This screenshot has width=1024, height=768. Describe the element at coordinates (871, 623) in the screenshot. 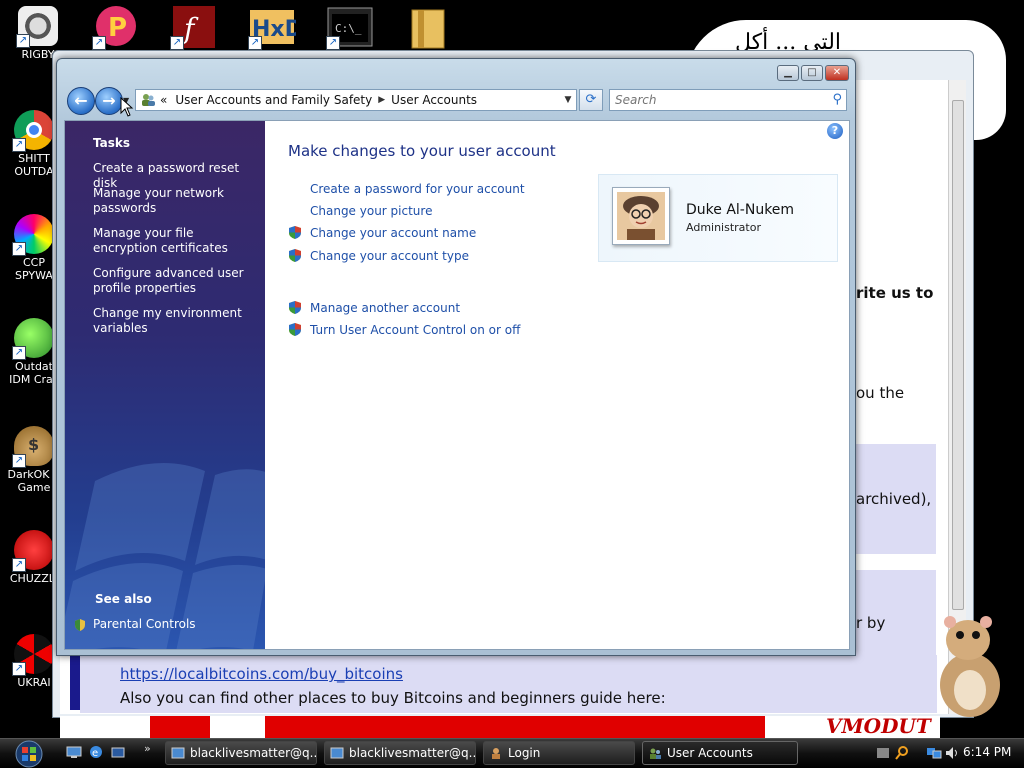

I see `bg-text-by: r by` at that location.